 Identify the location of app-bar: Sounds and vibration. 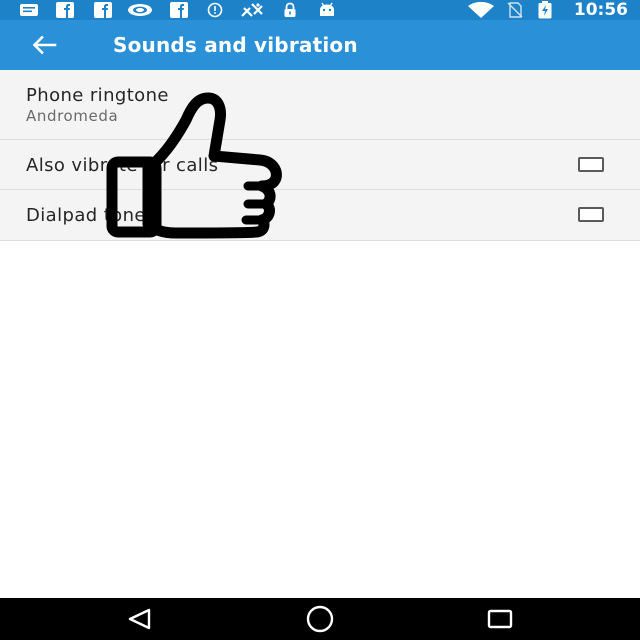
(320, 45).